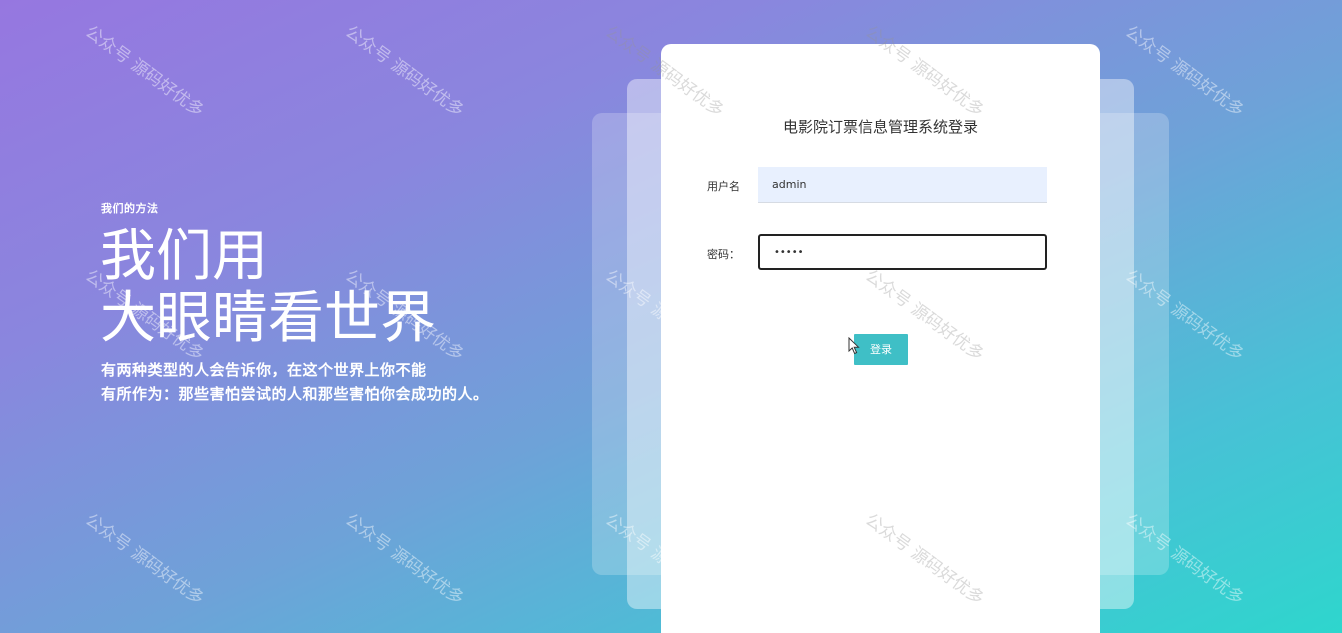 This screenshot has height=633, width=1342. I want to click on login-title: 电影院订票信息管理系统登录, so click(880, 127).